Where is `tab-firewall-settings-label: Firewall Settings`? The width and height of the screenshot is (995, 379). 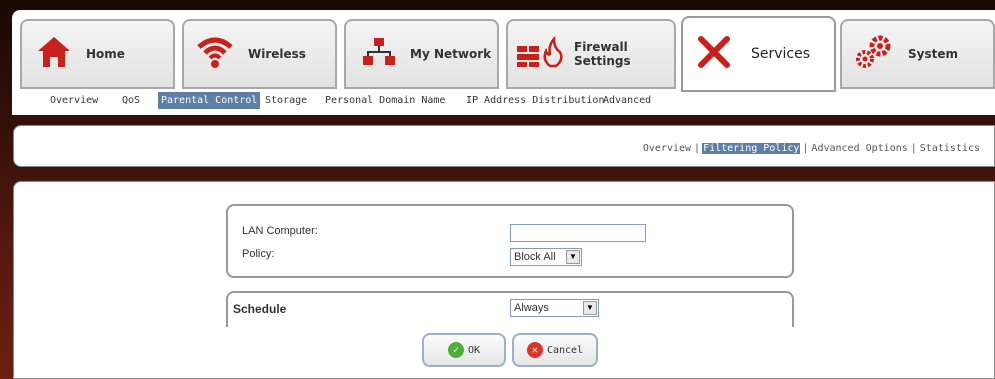 tab-firewall-settings-label: Firewall Settings is located at coordinates (602, 54).